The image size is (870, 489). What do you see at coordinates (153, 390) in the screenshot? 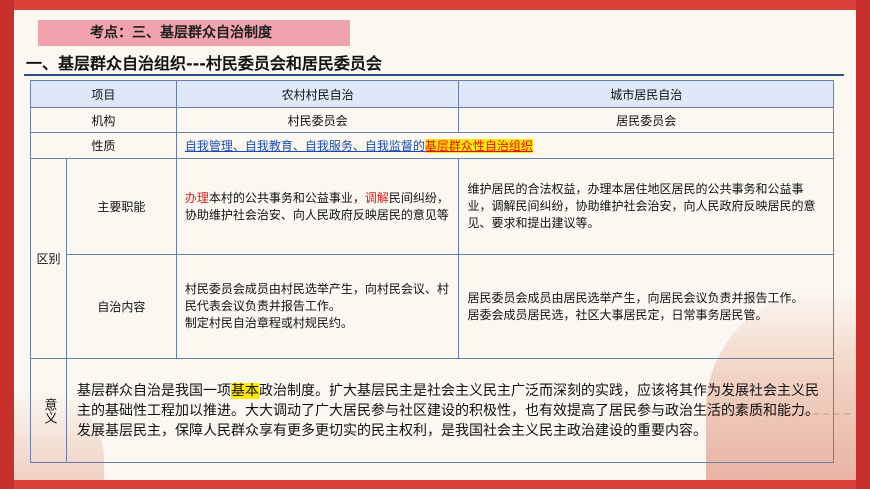
I see `meaning-pre: 基层群众自治是我国一项` at bounding box center [153, 390].